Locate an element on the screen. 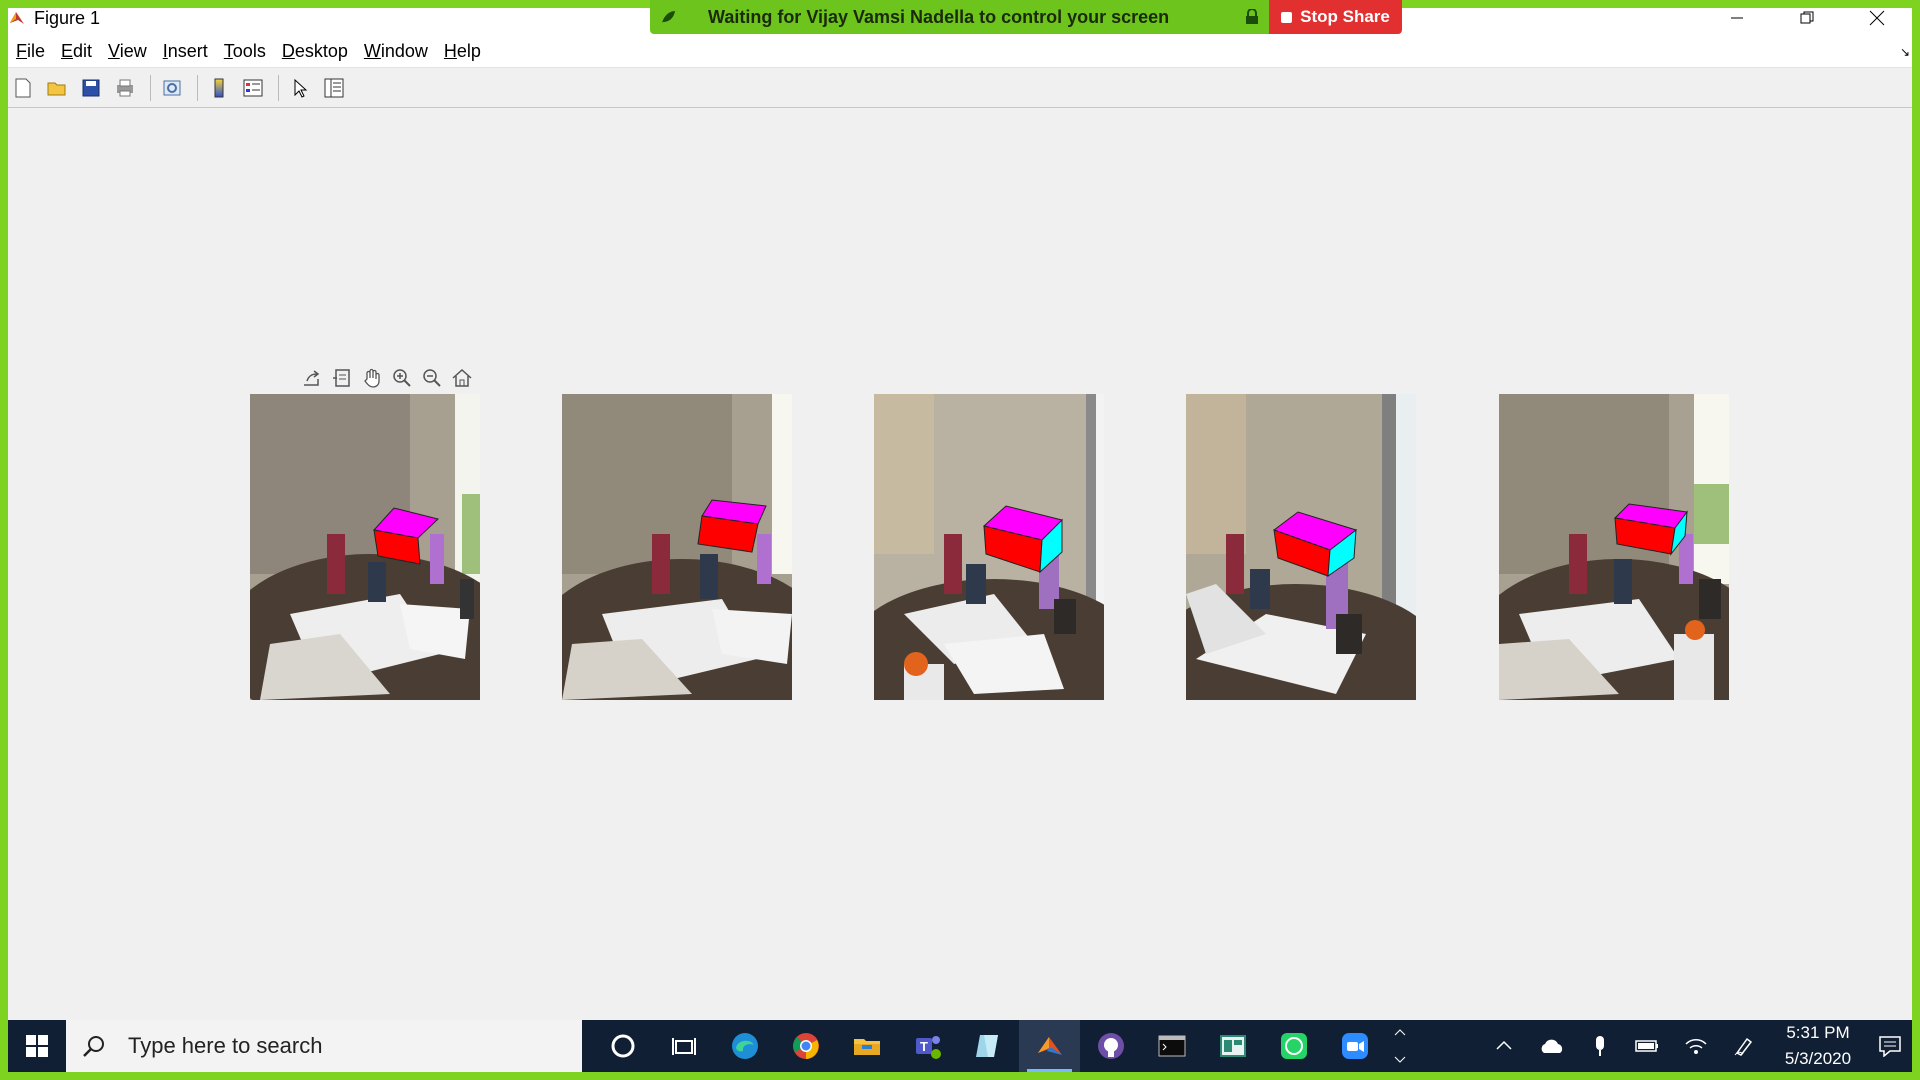 Image resolution: width=1920 pixels, height=1080 pixels. menu-mnemonic: T is located at coordinates (228, 51).